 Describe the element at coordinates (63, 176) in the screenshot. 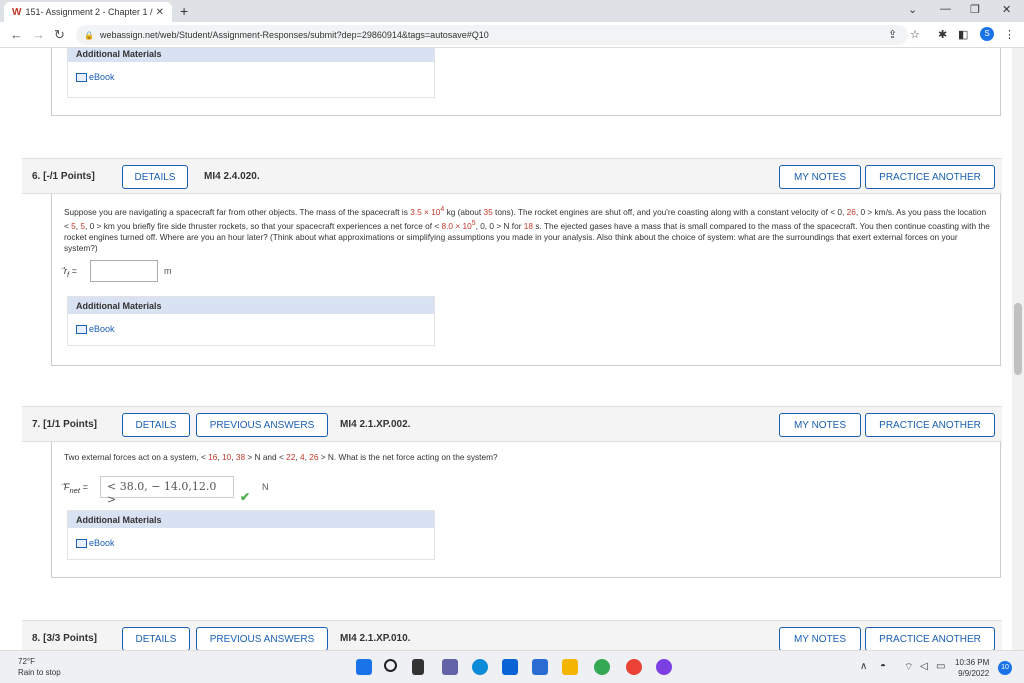

I see `question-number: 6. [-/1 Points]` at that location.